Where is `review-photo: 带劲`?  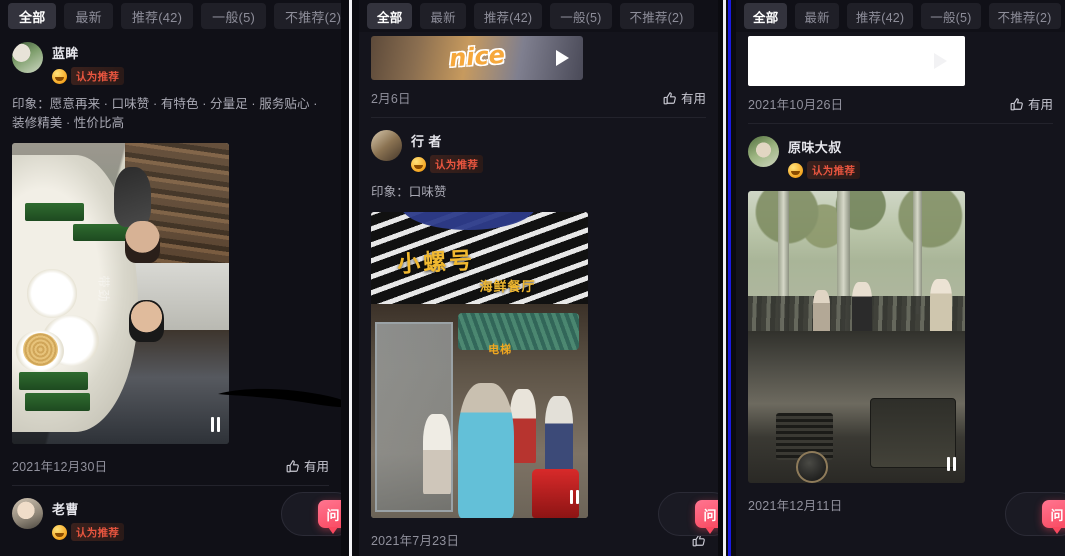 review-photo: 带劲 is located at coordinates (120, 293).